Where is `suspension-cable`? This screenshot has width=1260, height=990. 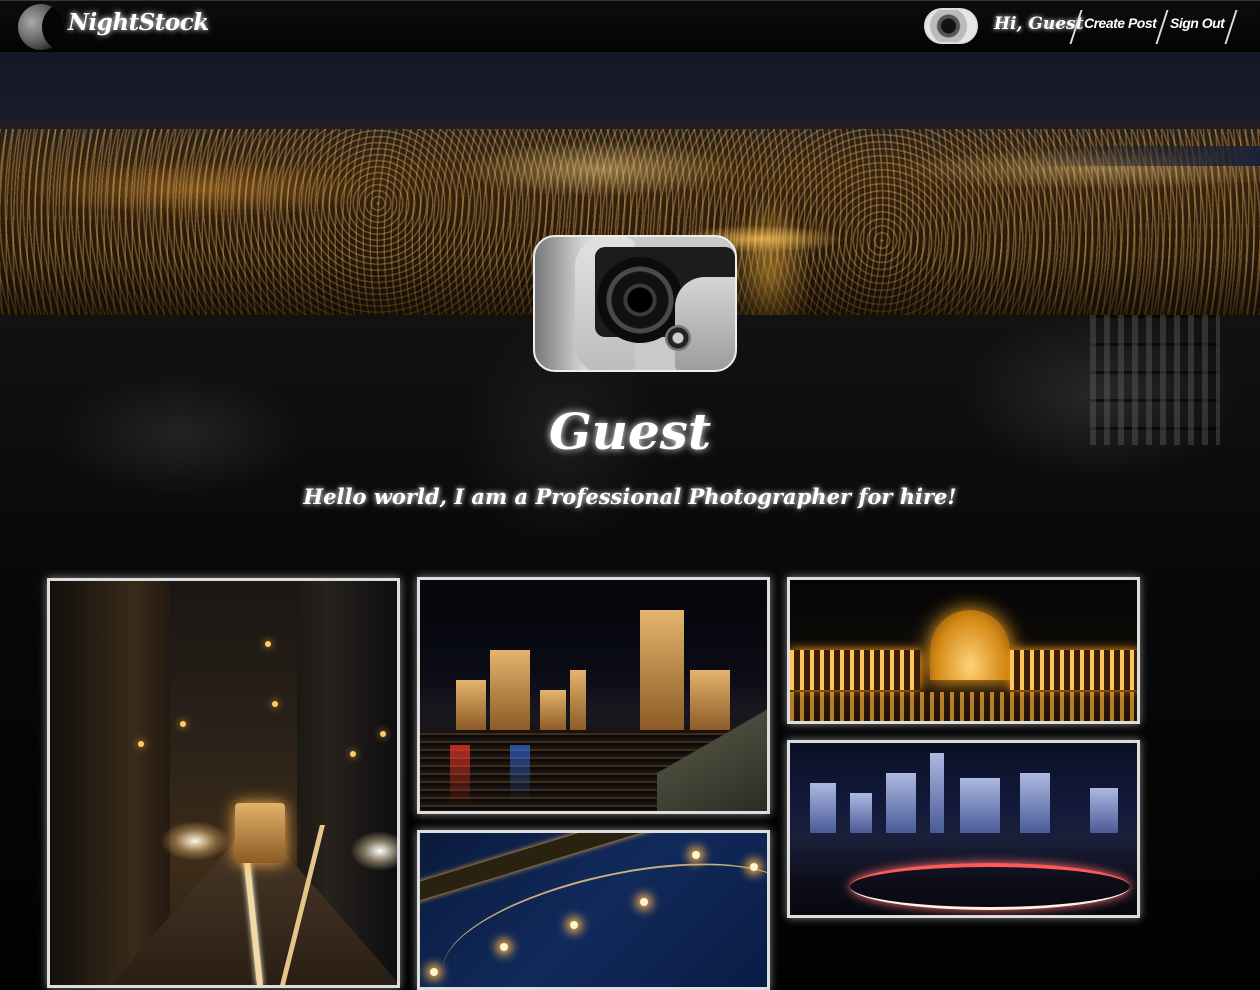 suspension-cable is located at coordinates (599, 911).